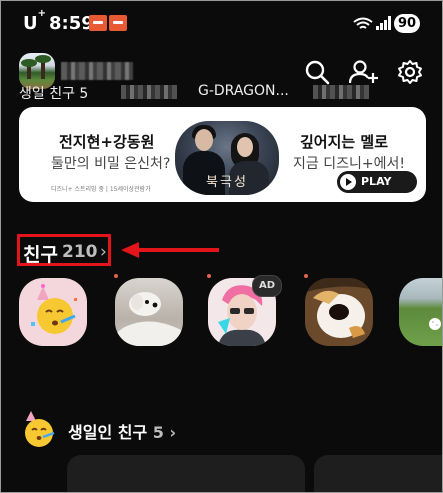 The height and width of the screenshot is (493, 443). What do you see at coordinates (363, 23) in the screenshot?
I see `wifi-icon` at bounding box center [363, 23].